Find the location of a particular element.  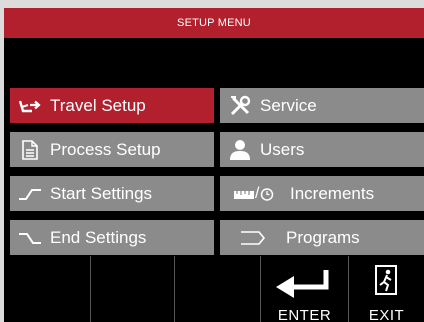

users-label: Users is located at coordinates (282, 149).